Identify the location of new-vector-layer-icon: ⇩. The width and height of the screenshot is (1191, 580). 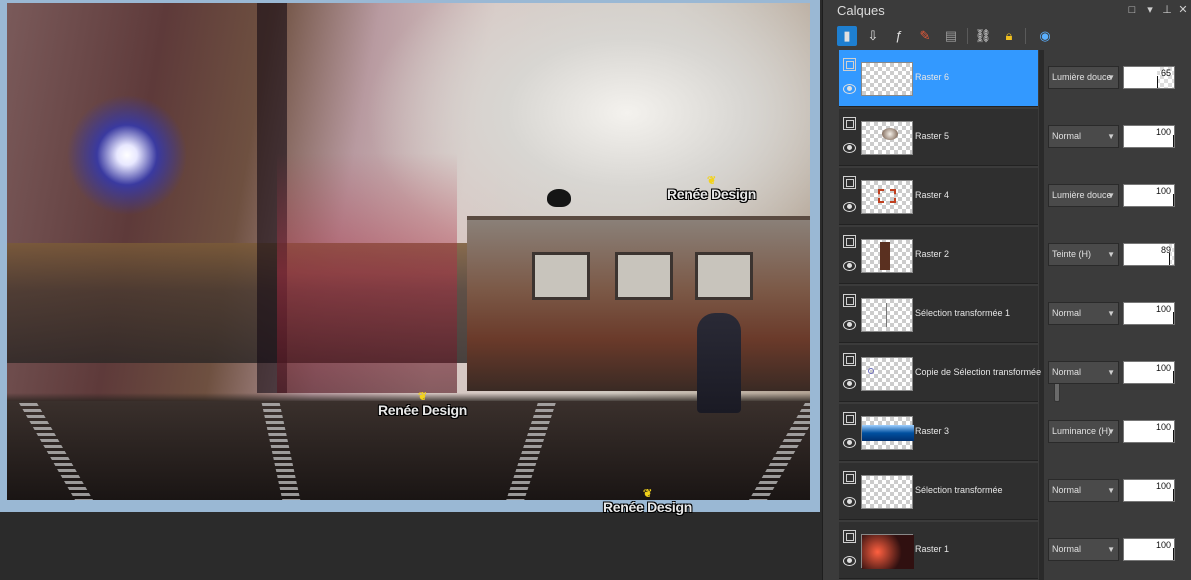
(873, 36).